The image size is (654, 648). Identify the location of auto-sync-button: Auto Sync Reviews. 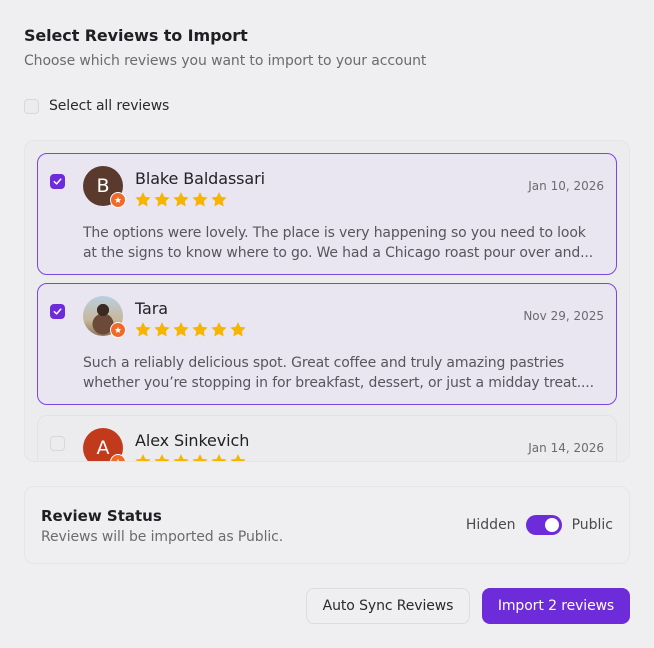
(388, 606).